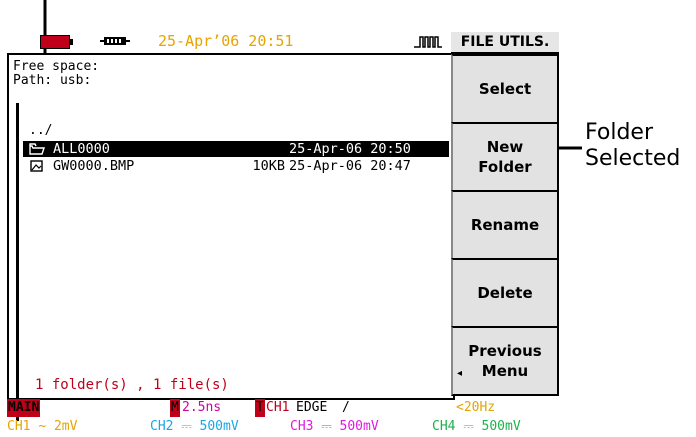  I want to click on ch1-label: CH1, so click(19, 426).